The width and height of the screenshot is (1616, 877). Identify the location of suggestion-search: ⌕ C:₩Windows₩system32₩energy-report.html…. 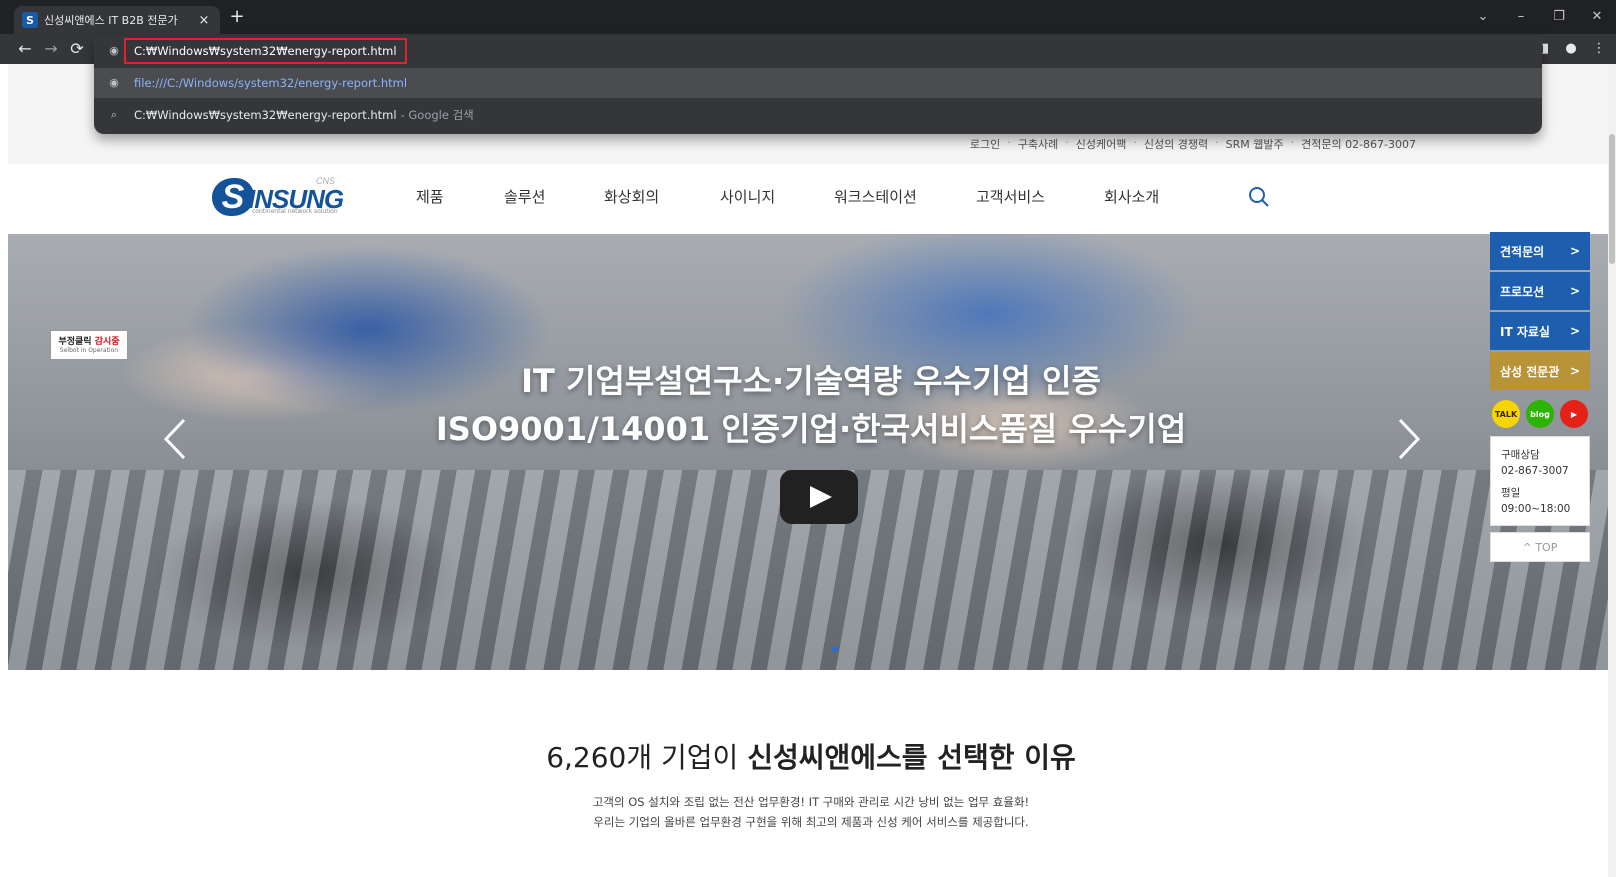
(818, 115).